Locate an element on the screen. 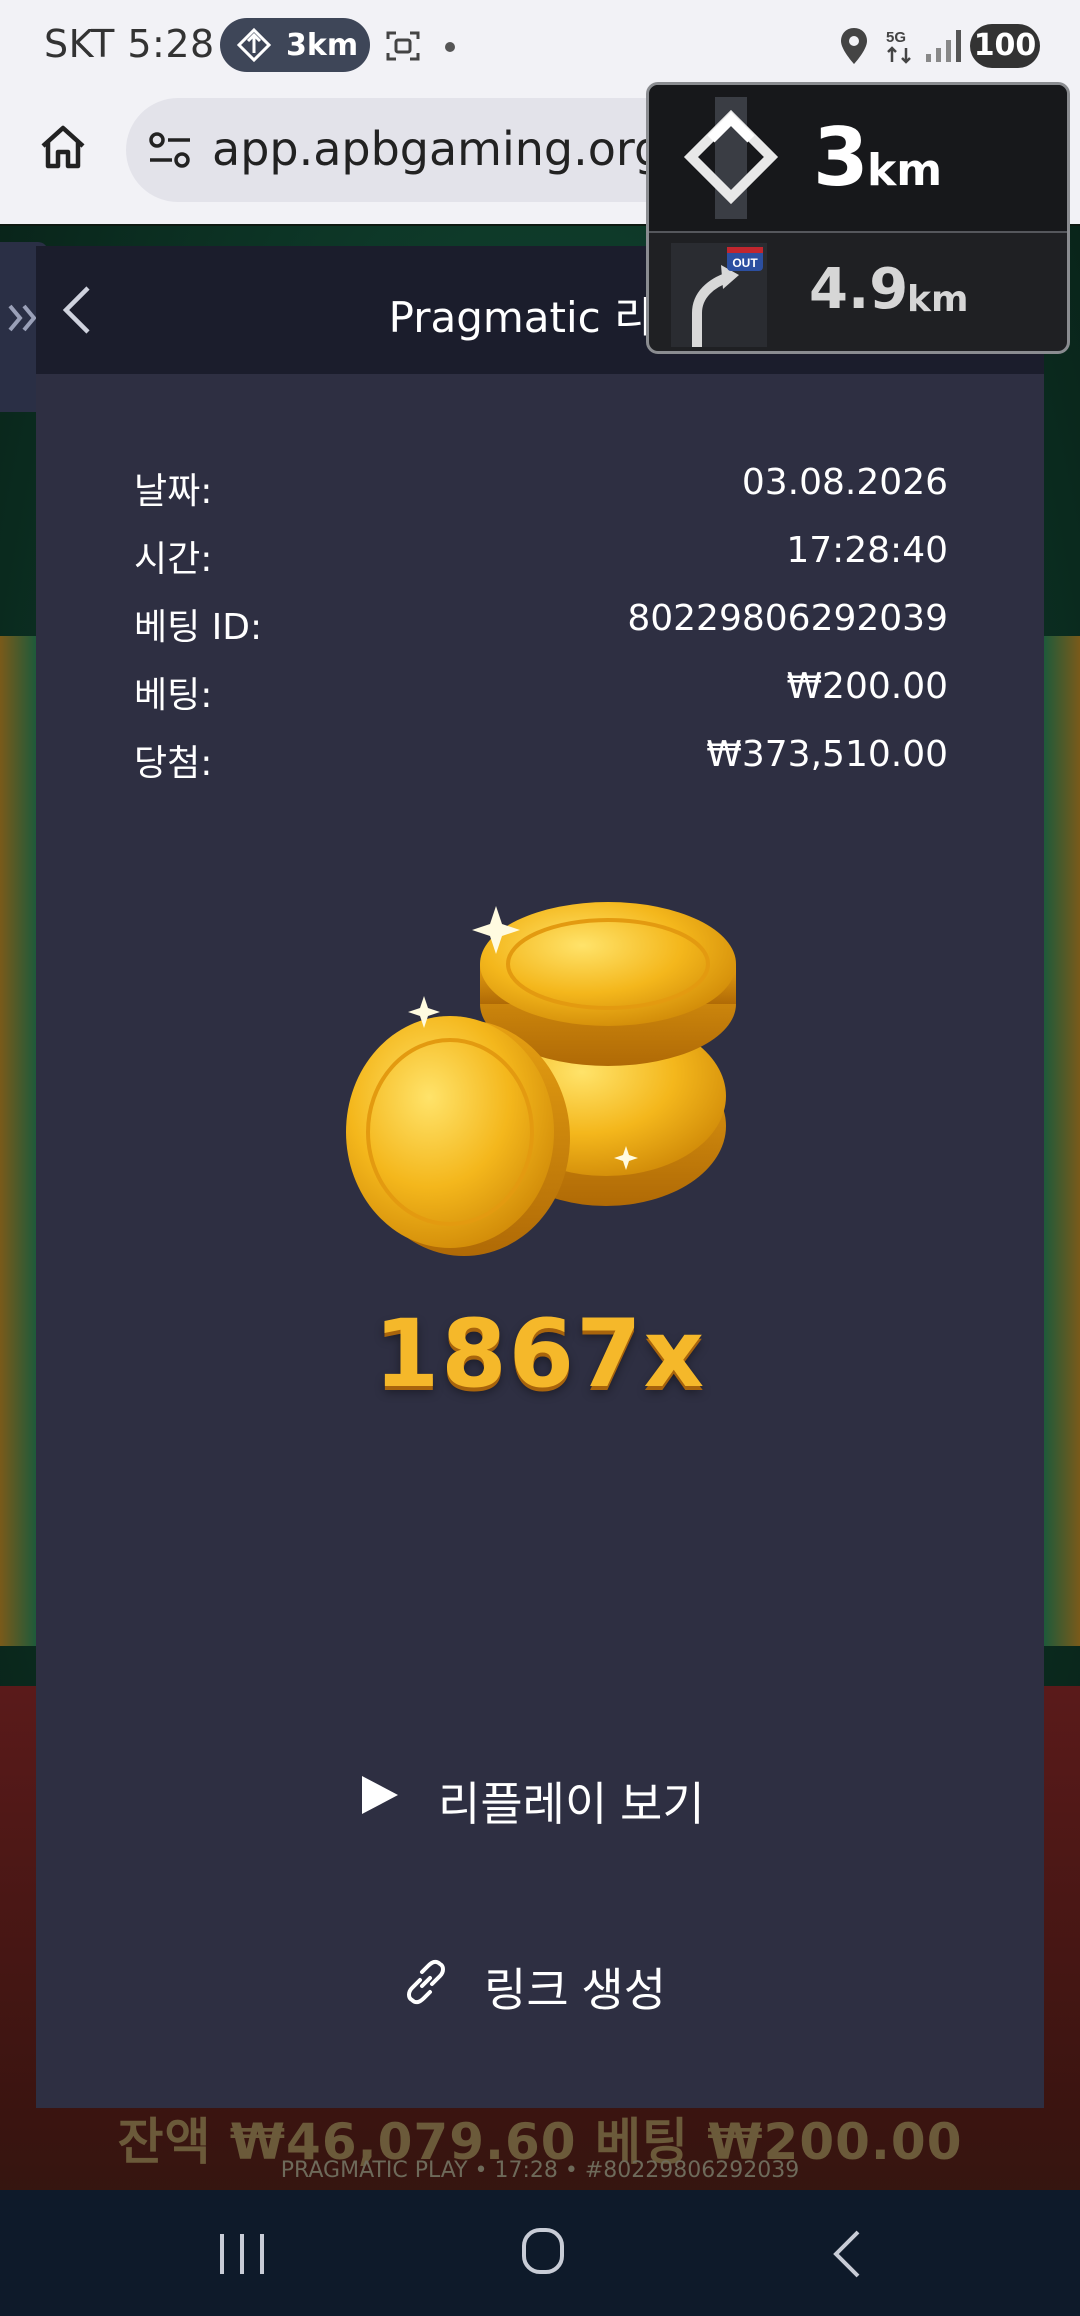 The height and width of the screenshot is (2316, 1080). navigation-divider is located at coordinates (858, 232).